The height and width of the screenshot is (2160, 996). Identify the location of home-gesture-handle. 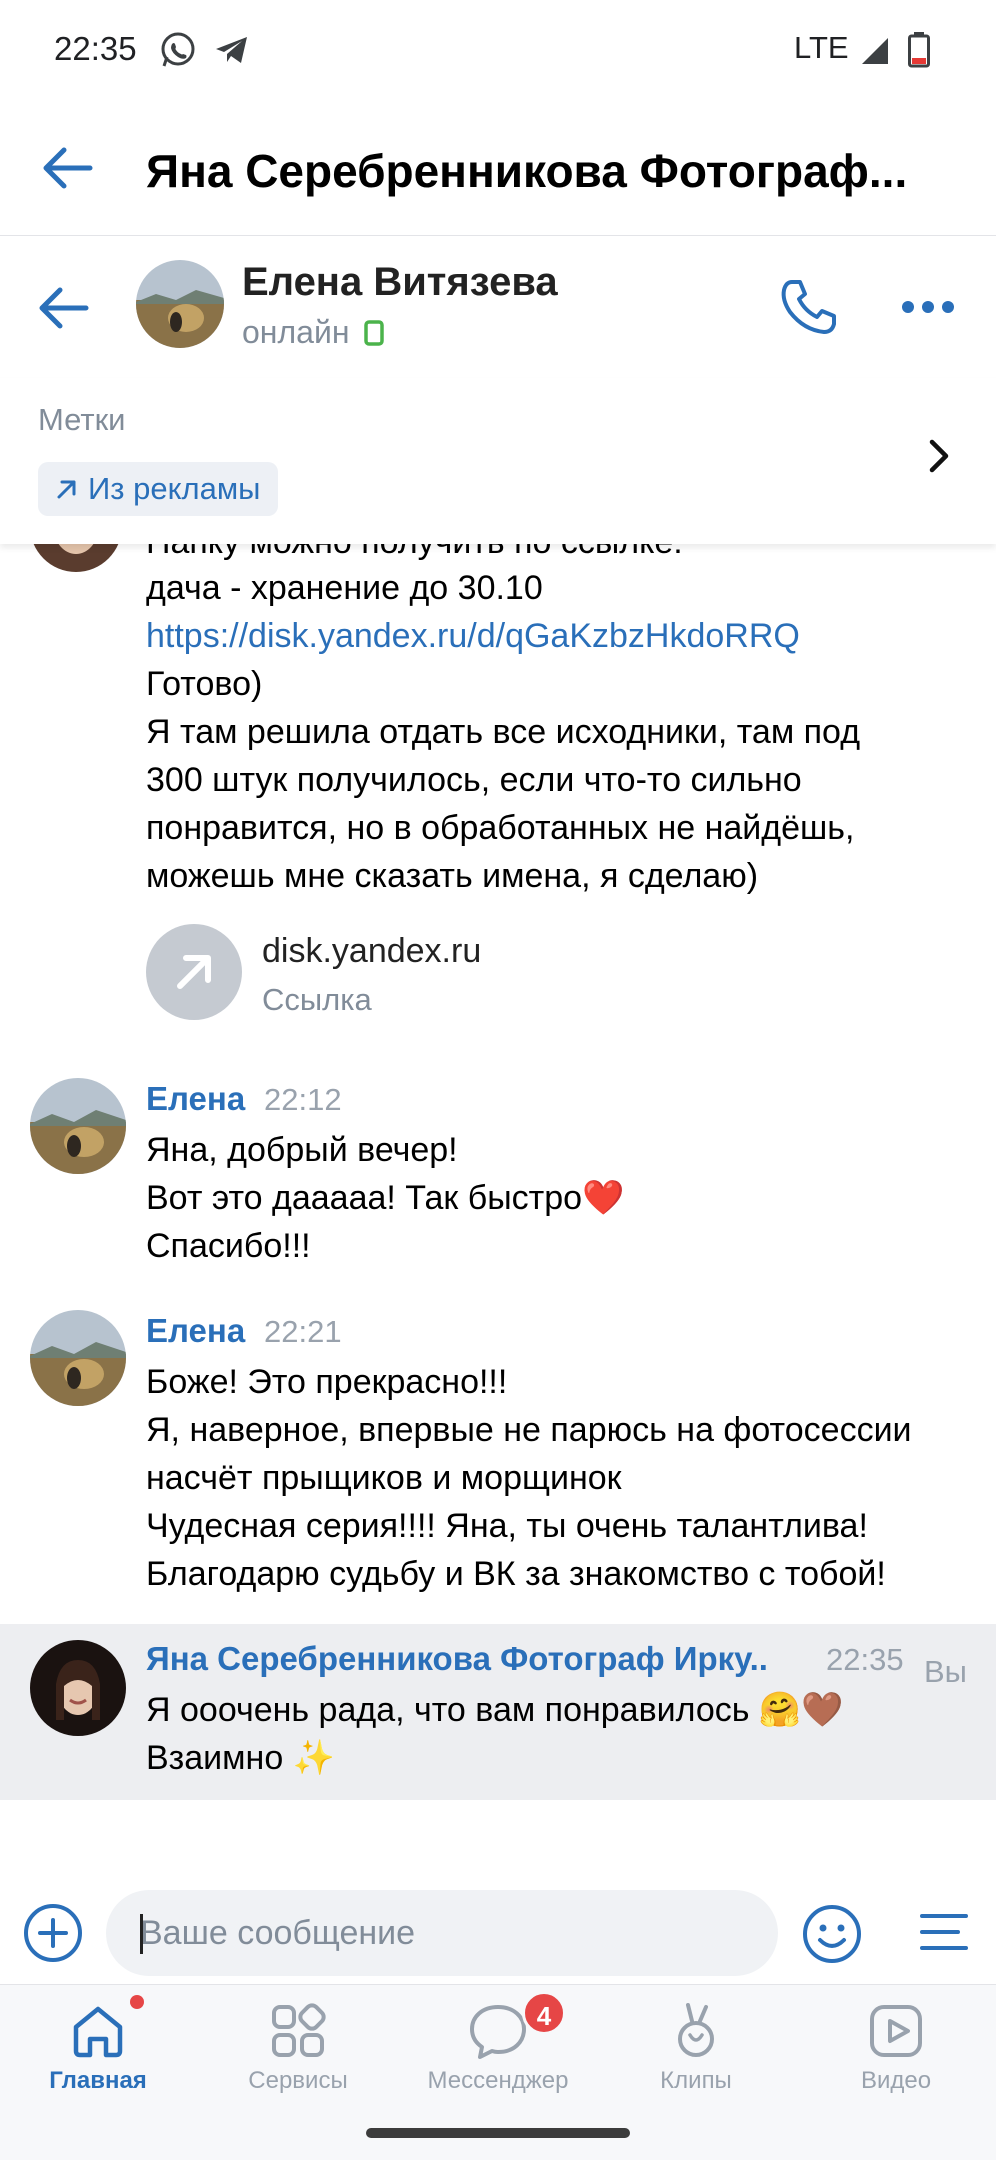
(498, 2133).